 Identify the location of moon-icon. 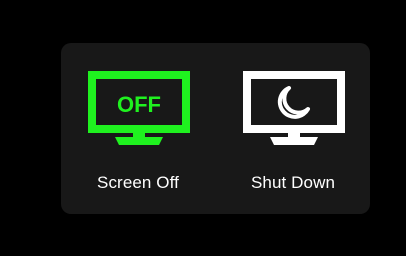
(293, 102).